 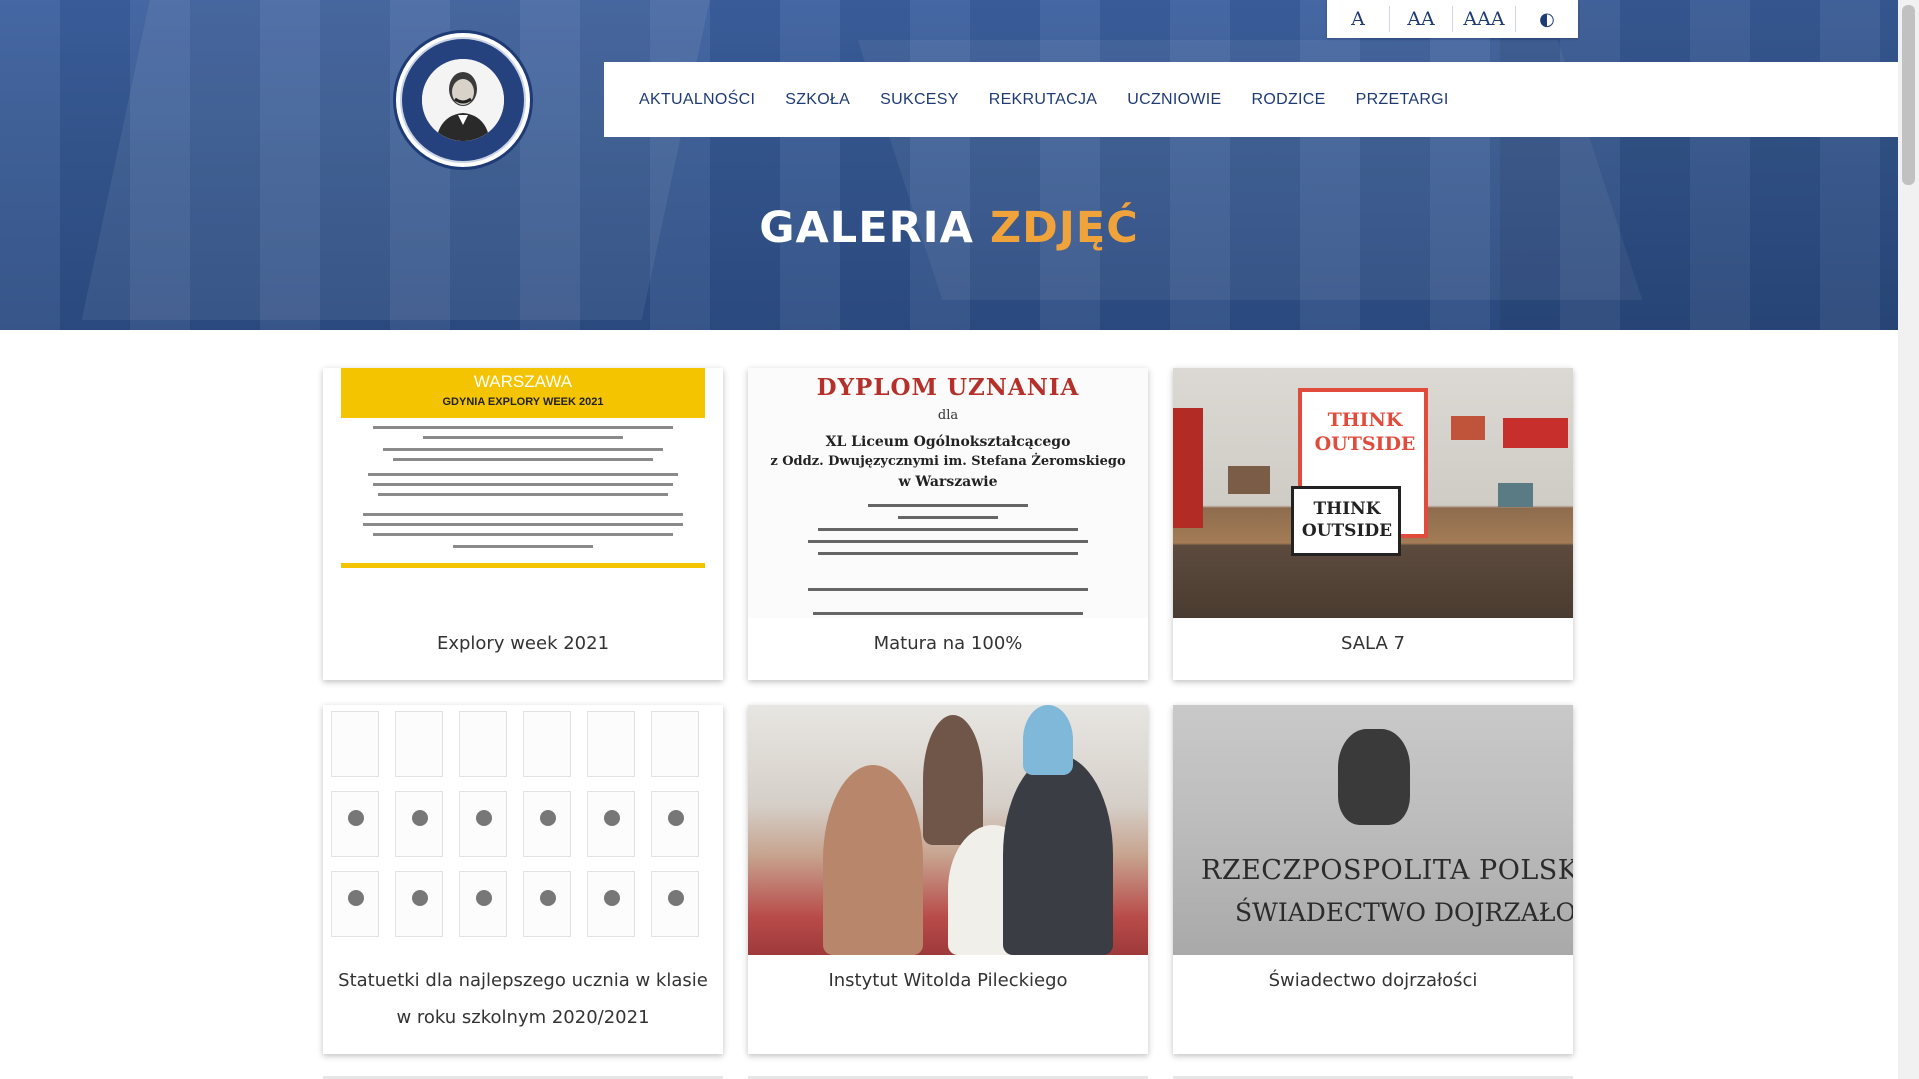 I want to click on gallery-thumbnail: WARSZAWA GDYNIA EXPLORY WEEK 2021, so click(x=523, y=493).